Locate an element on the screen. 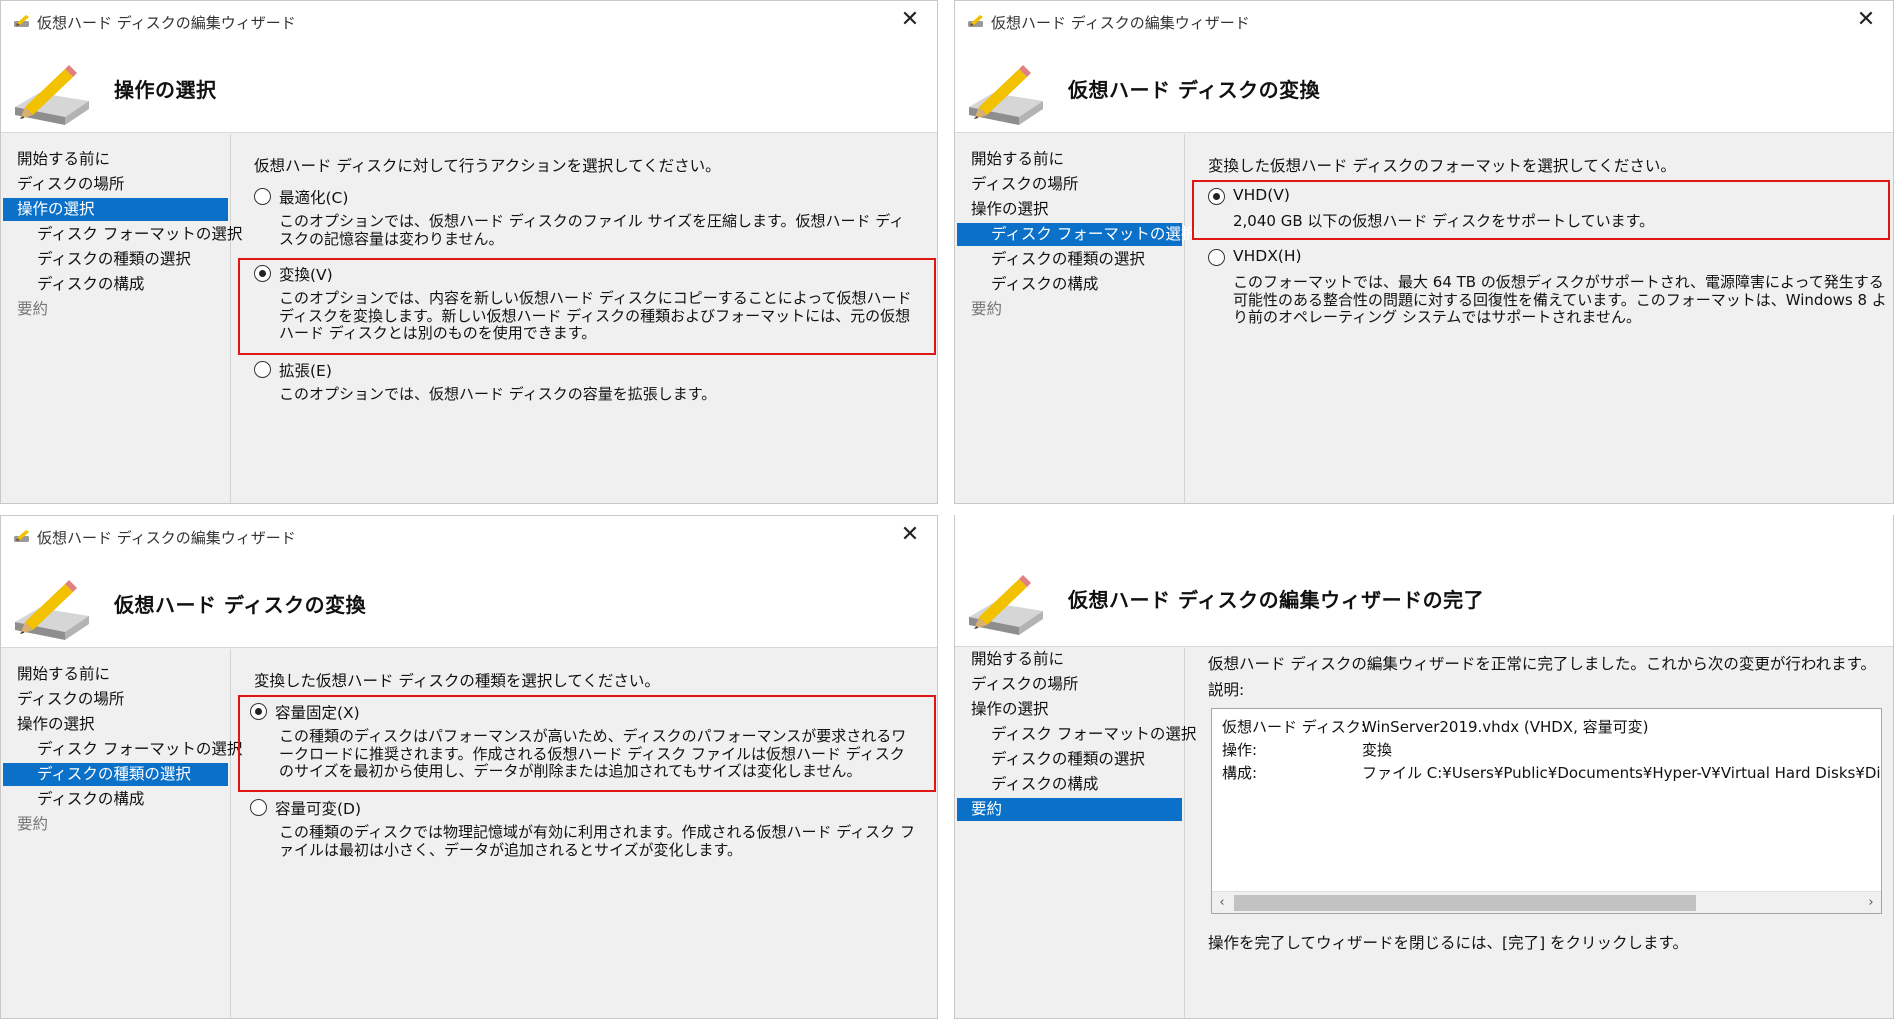 The image size is (1894, 1019). page-title: 仮想ハード ディスクの編集ウィザードの完了 is located at coordinates (1276, 600).